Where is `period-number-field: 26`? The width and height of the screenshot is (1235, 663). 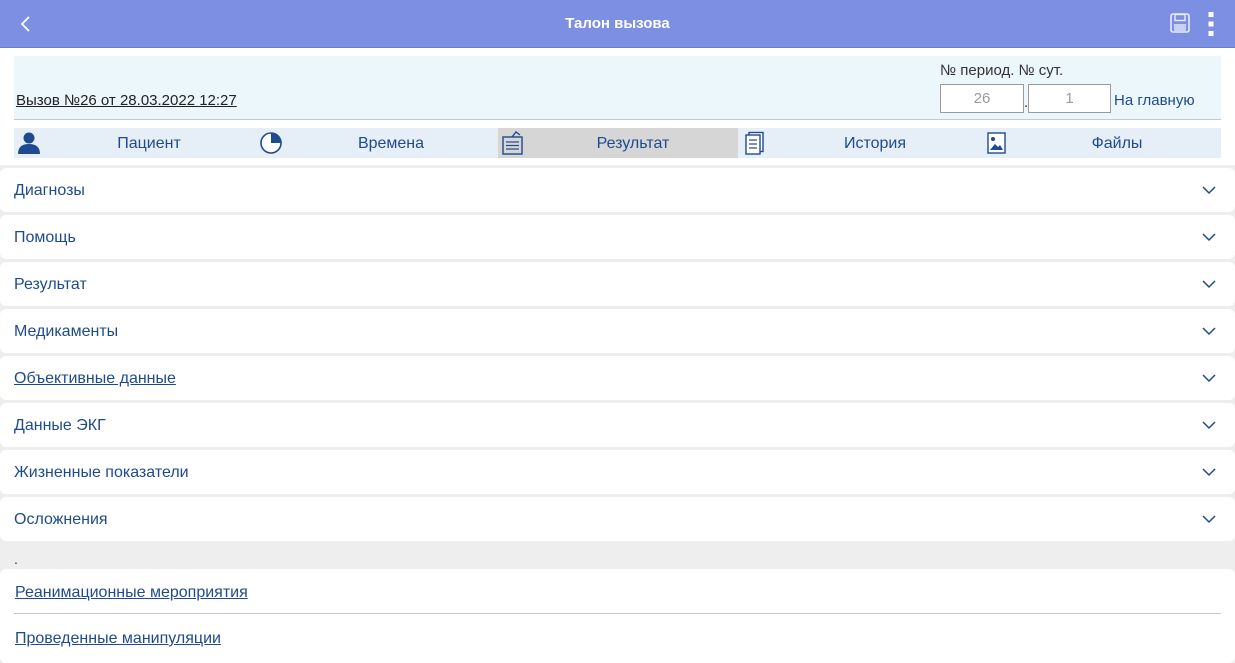 period-number-field: 26 is located at coordinates (982, 98).